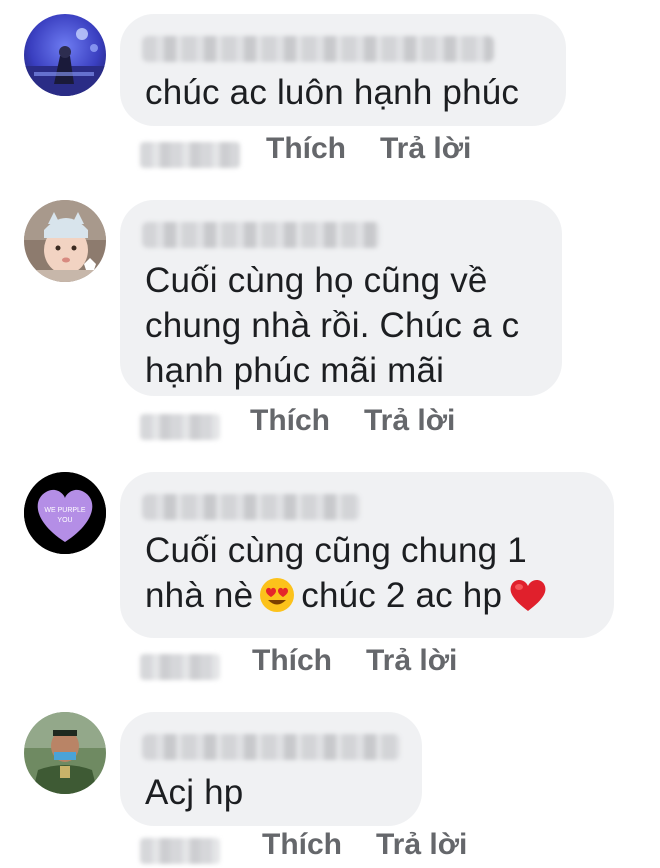 Image resolution: width=660 pixels, height=868 pixels. I want to click on avatar-heart-text: WE PURPLE, so click(65, 510).